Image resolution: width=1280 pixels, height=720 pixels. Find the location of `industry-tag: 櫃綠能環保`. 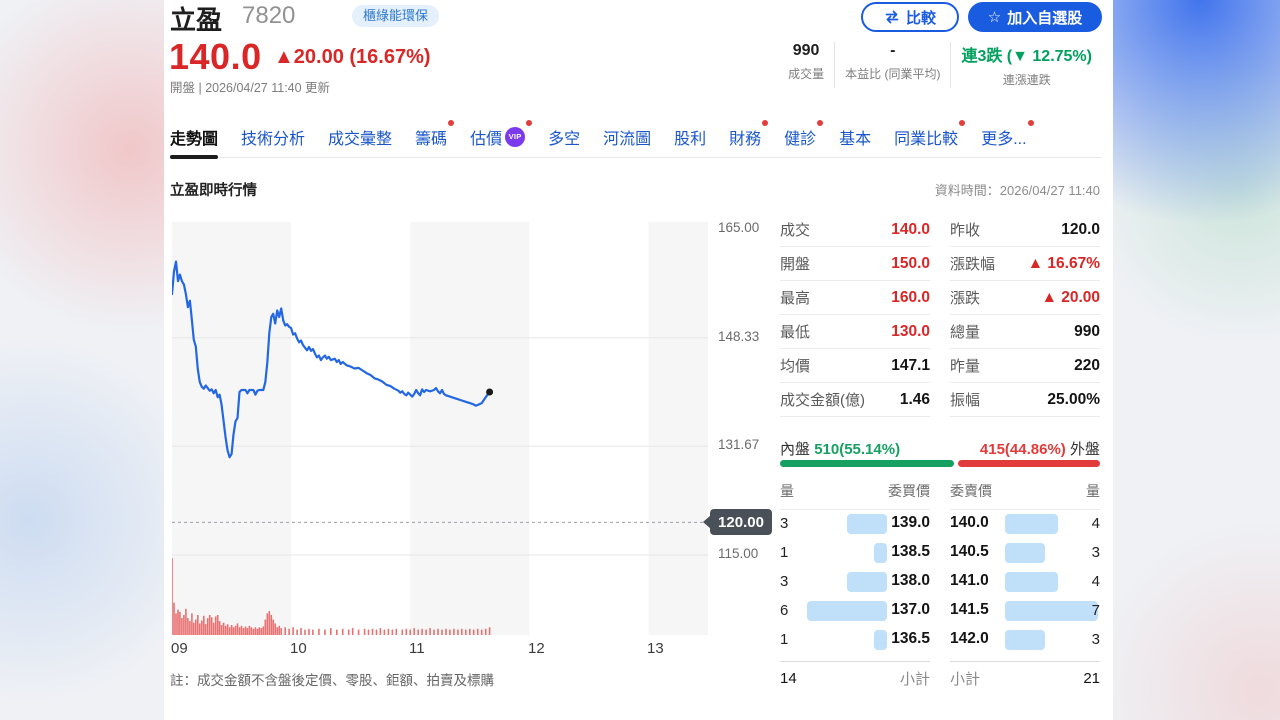

industry-tag: 櫃綠能環保 is located at coordinates (396, 16).